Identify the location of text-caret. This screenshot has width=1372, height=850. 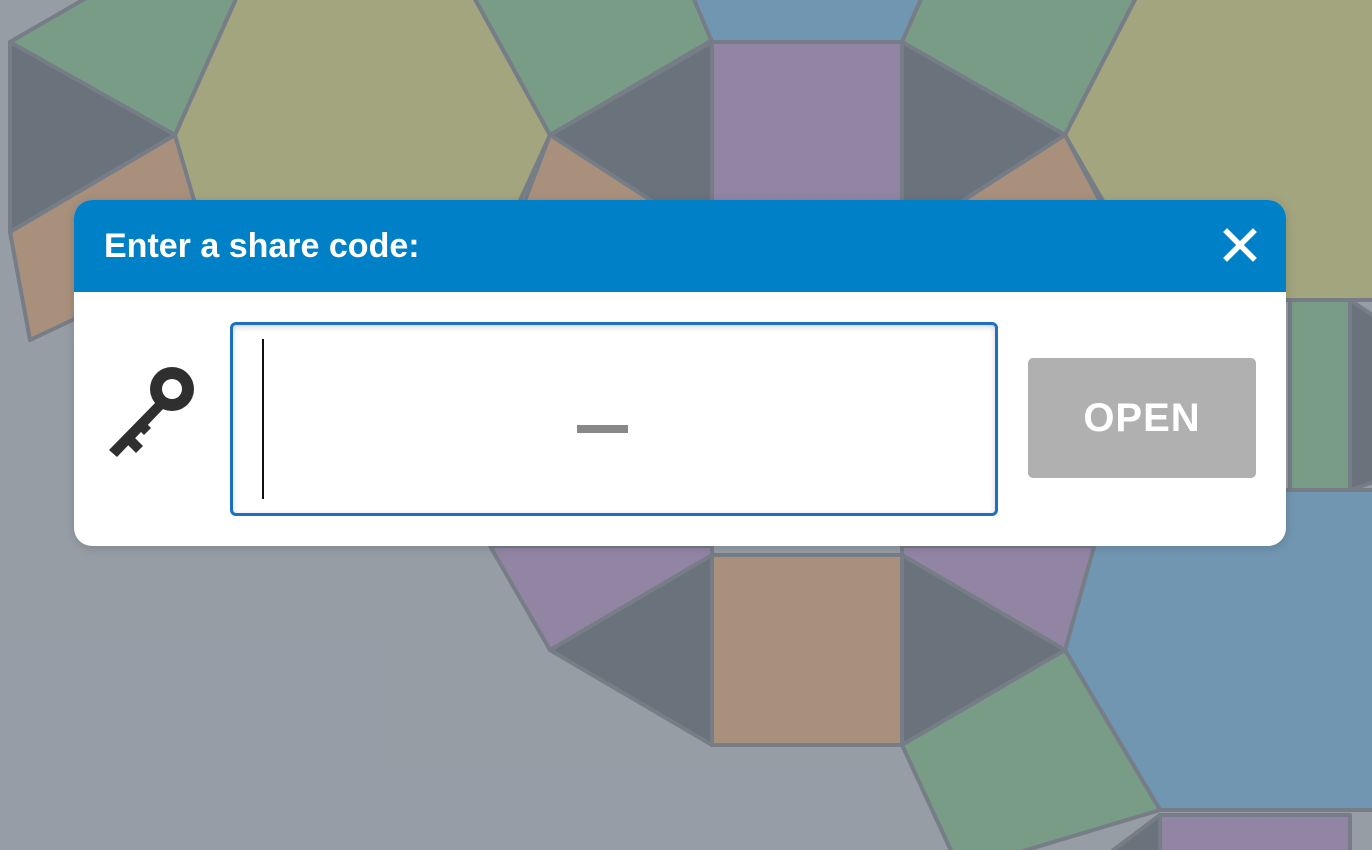
(263, 419).